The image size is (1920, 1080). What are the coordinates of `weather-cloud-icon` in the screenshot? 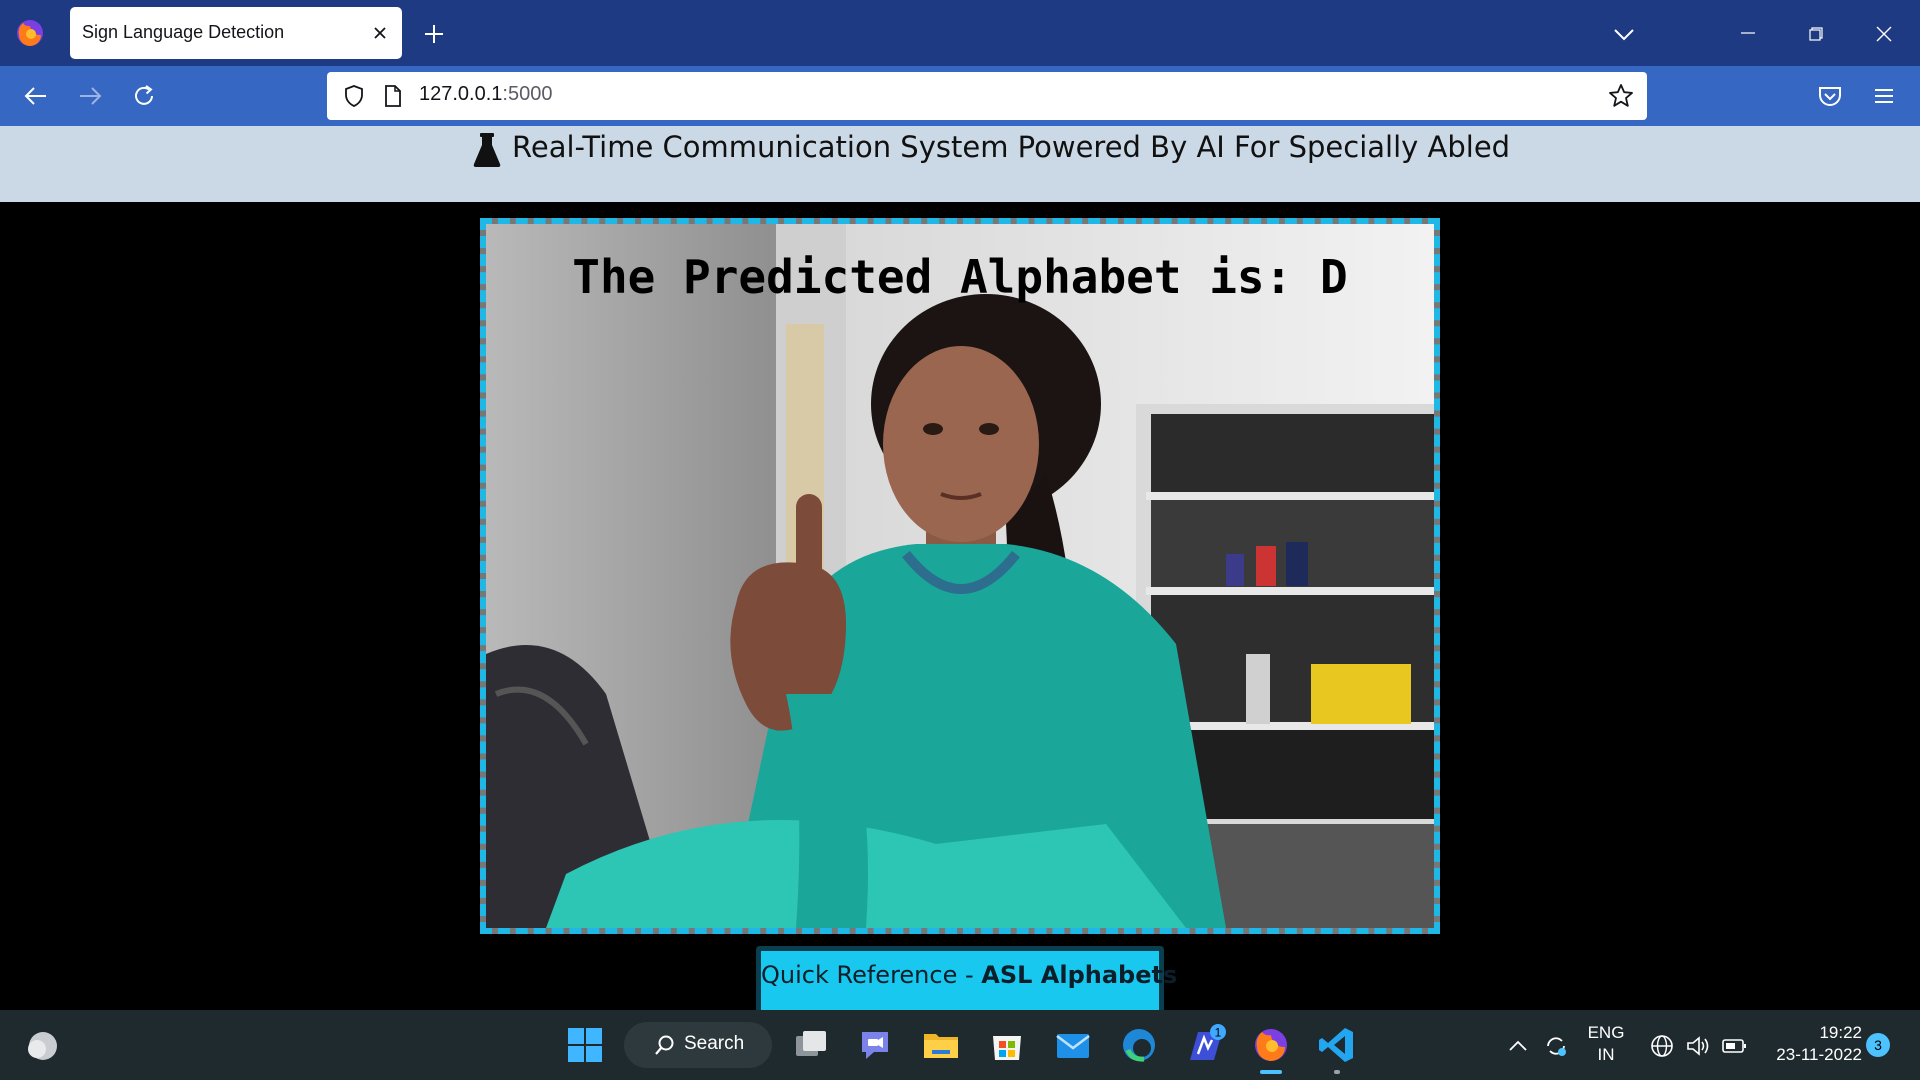 It's located at (43, 1045).